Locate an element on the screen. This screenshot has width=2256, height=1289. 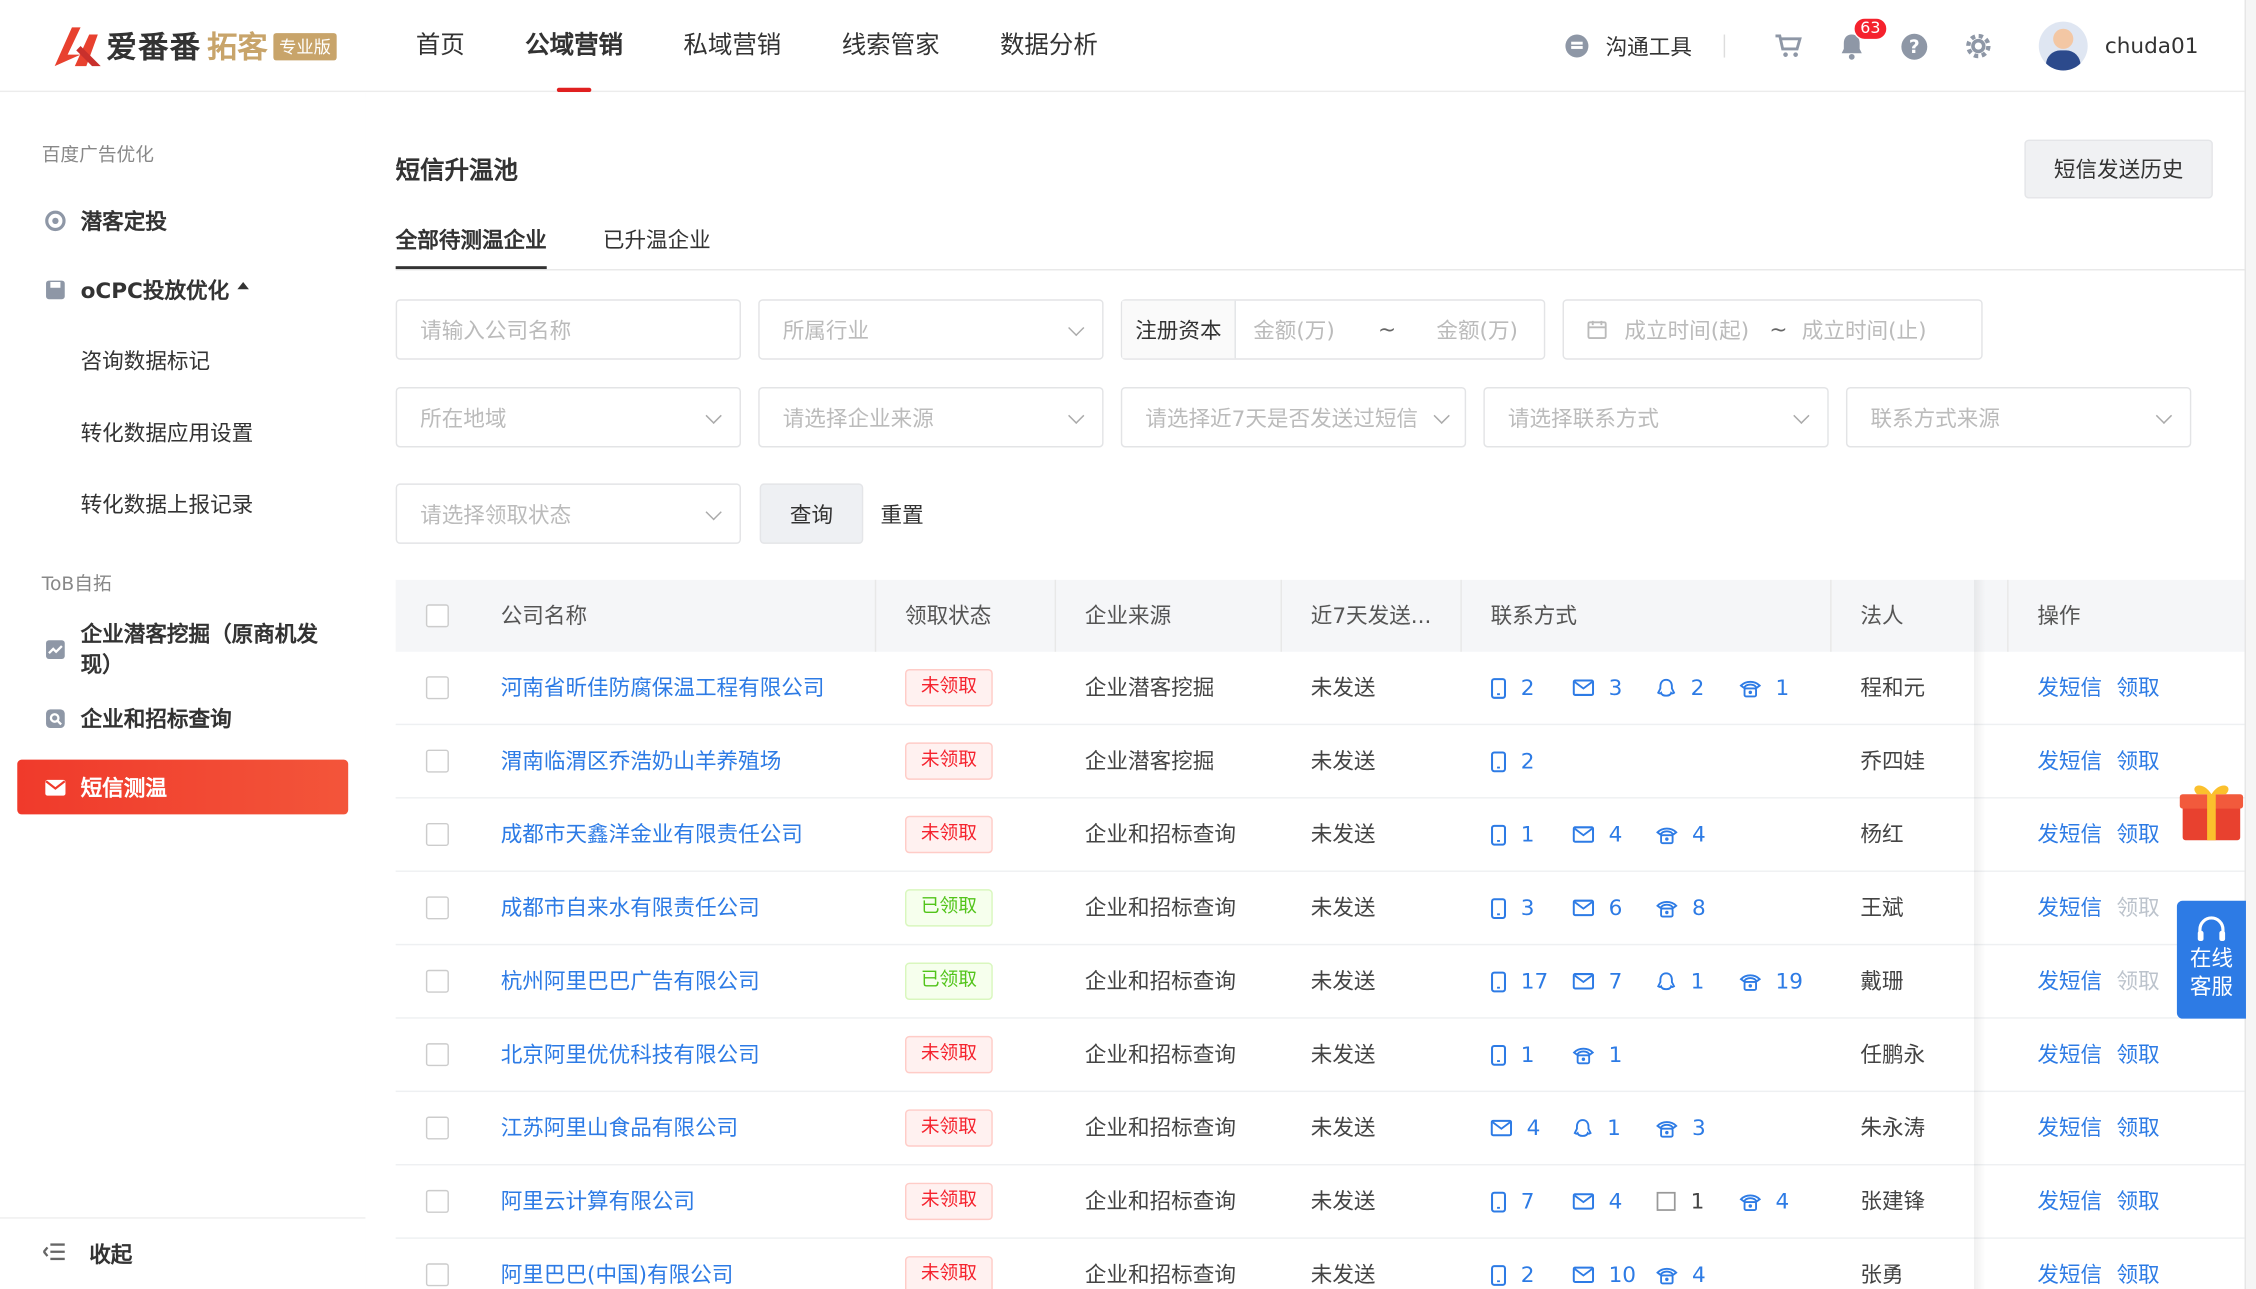
sidebar-collapse-button: 收起 is located at coordinates (183, 1253).